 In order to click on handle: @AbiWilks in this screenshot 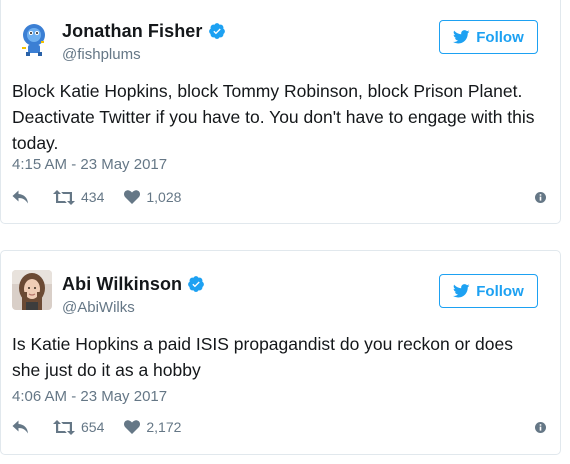, I will do `click(133, 307)`.